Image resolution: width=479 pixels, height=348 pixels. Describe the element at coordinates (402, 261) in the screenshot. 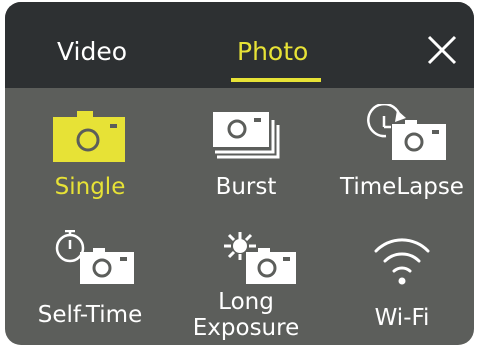

I see `wifi-icon` at that location.